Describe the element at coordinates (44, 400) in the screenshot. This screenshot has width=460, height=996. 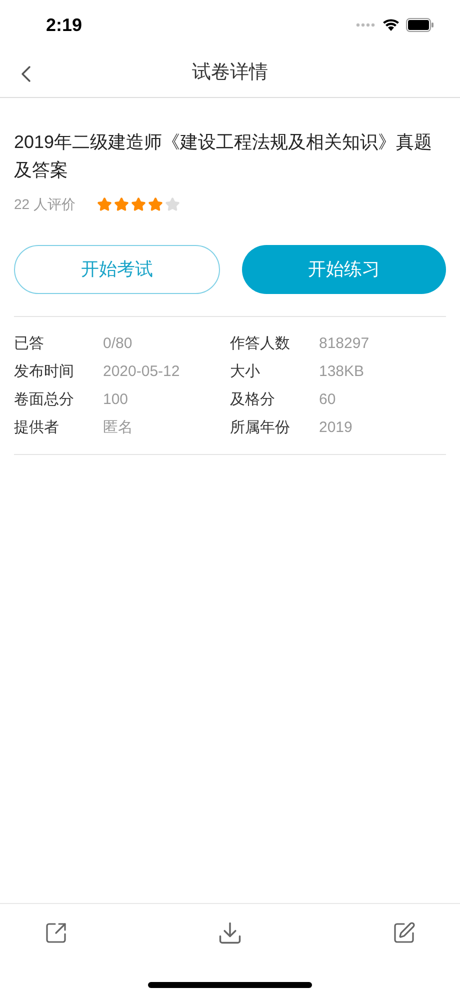
I see `info-label: 卷面总分` at that location.